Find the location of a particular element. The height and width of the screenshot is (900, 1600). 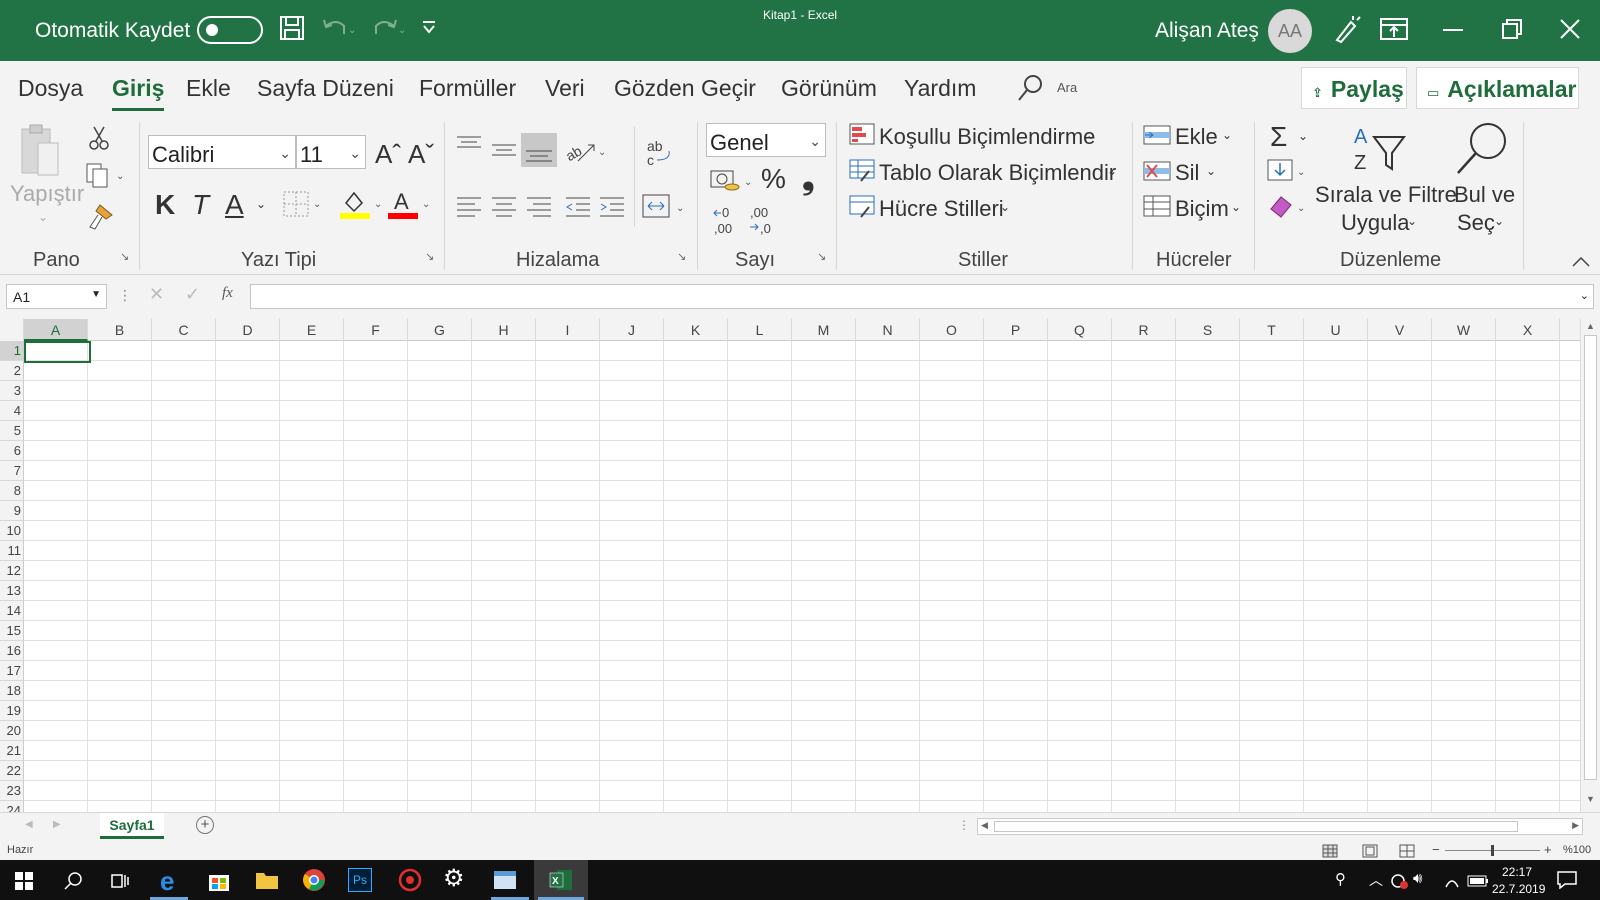

tab-sayfa-duzeni: Sayfa Düzeni is located at coordinates (325, 88).